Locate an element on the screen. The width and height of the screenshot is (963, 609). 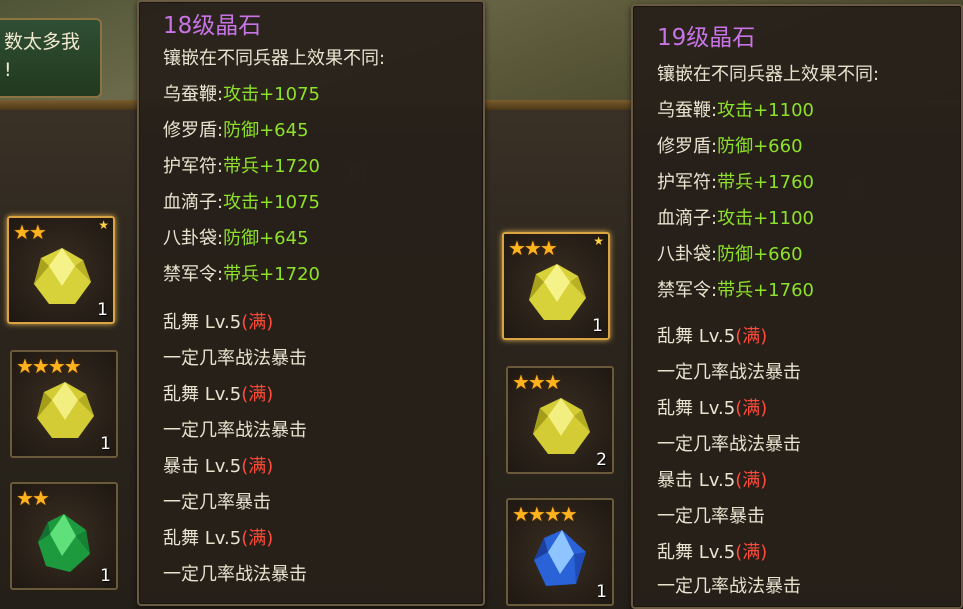
dialog-line: ! is located at coordinates (8, 70).